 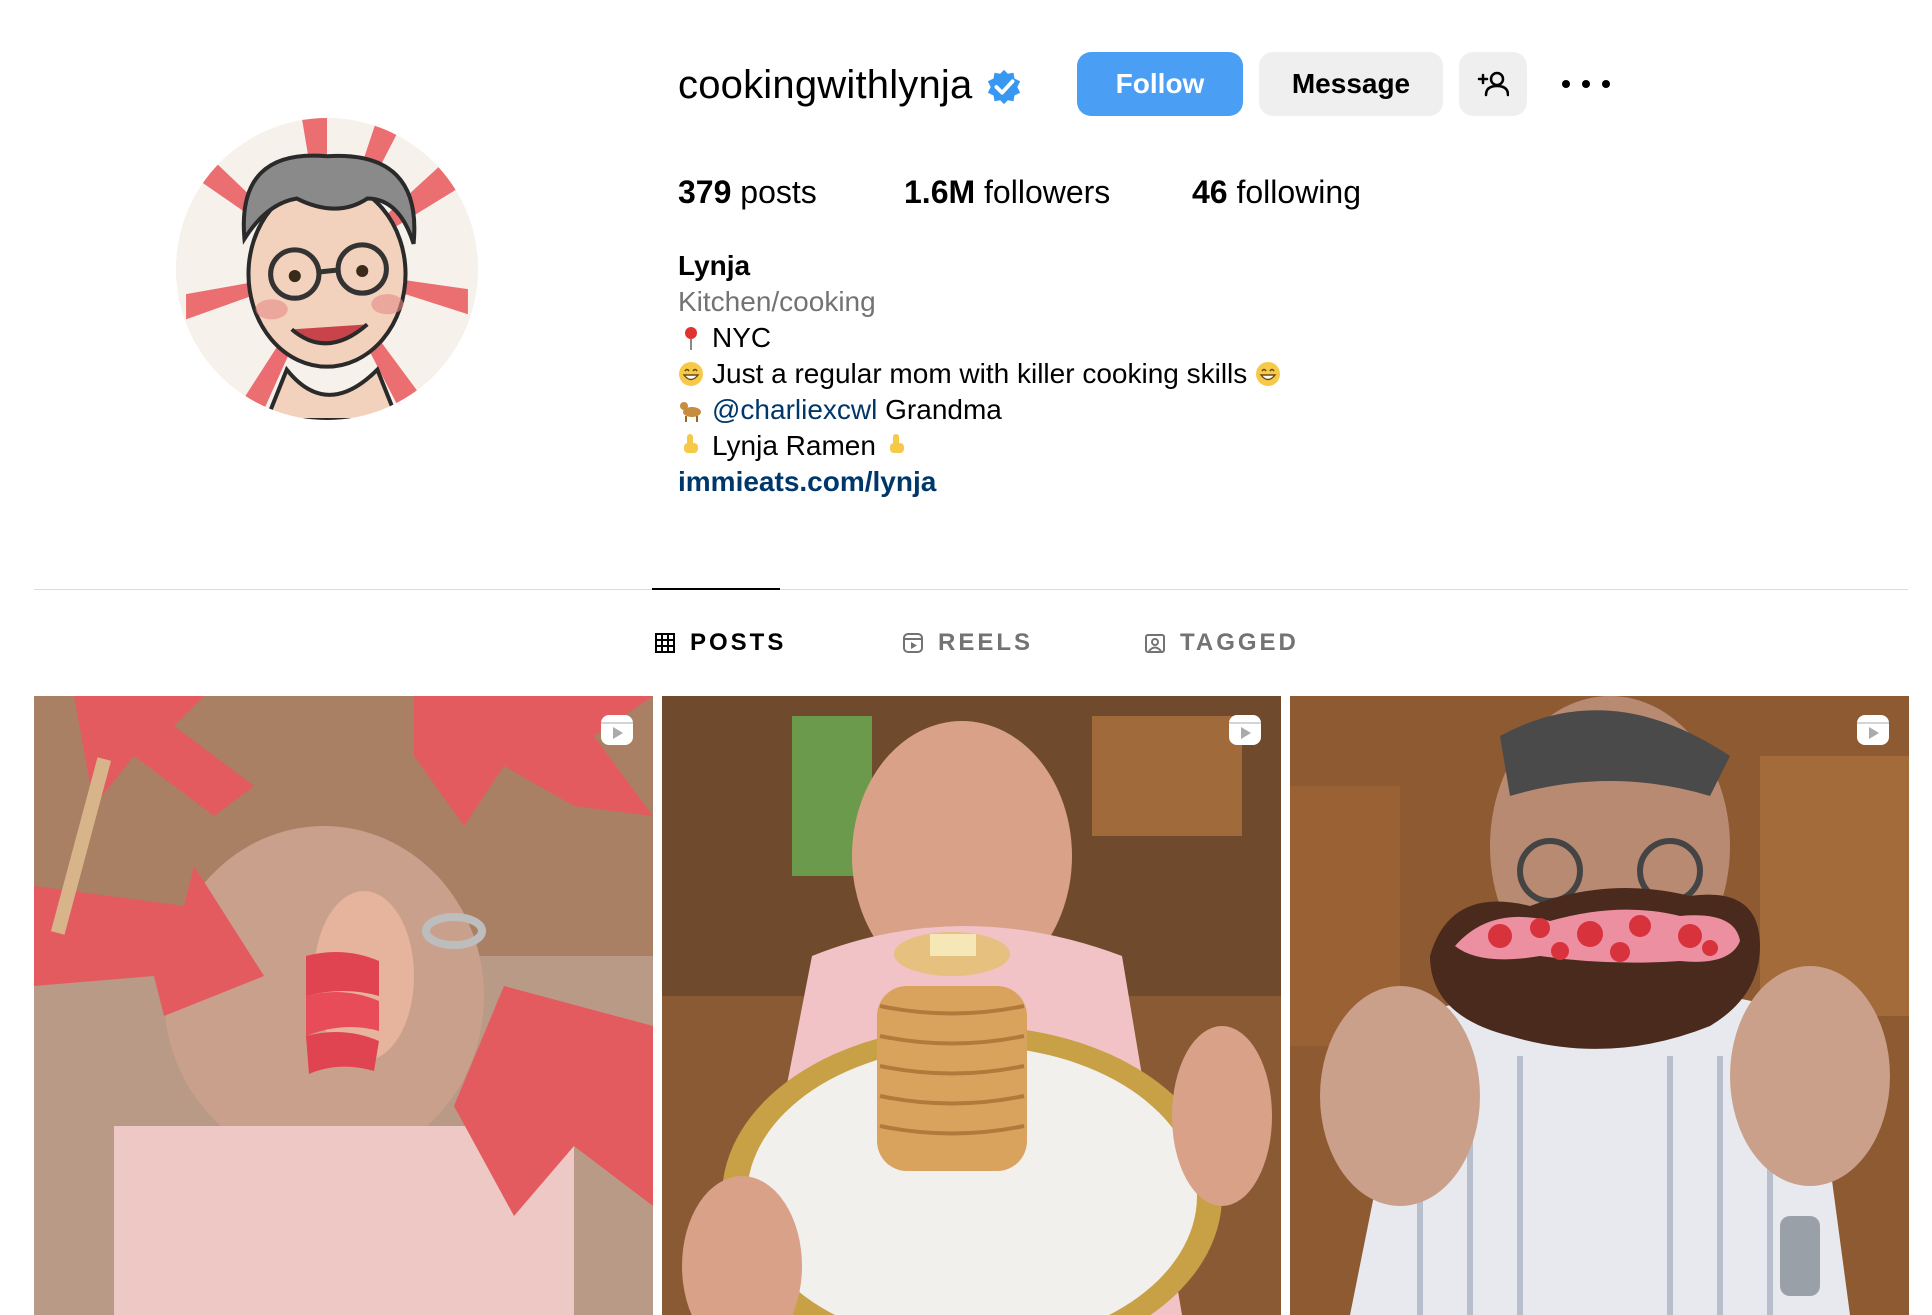 I want to click on active-tab-indicator, so click(x=716, y=589).